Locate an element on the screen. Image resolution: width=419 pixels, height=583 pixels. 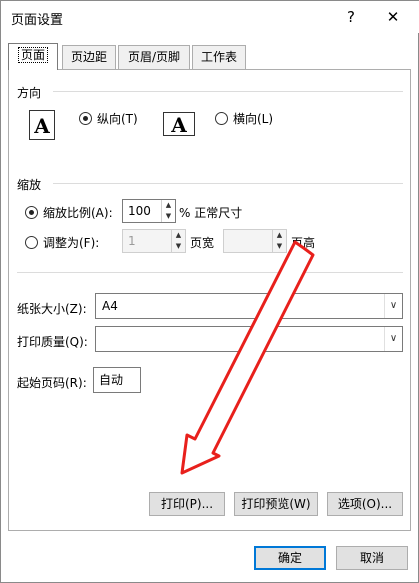
tab-page: 页面 is located at coordinates (33, 56).